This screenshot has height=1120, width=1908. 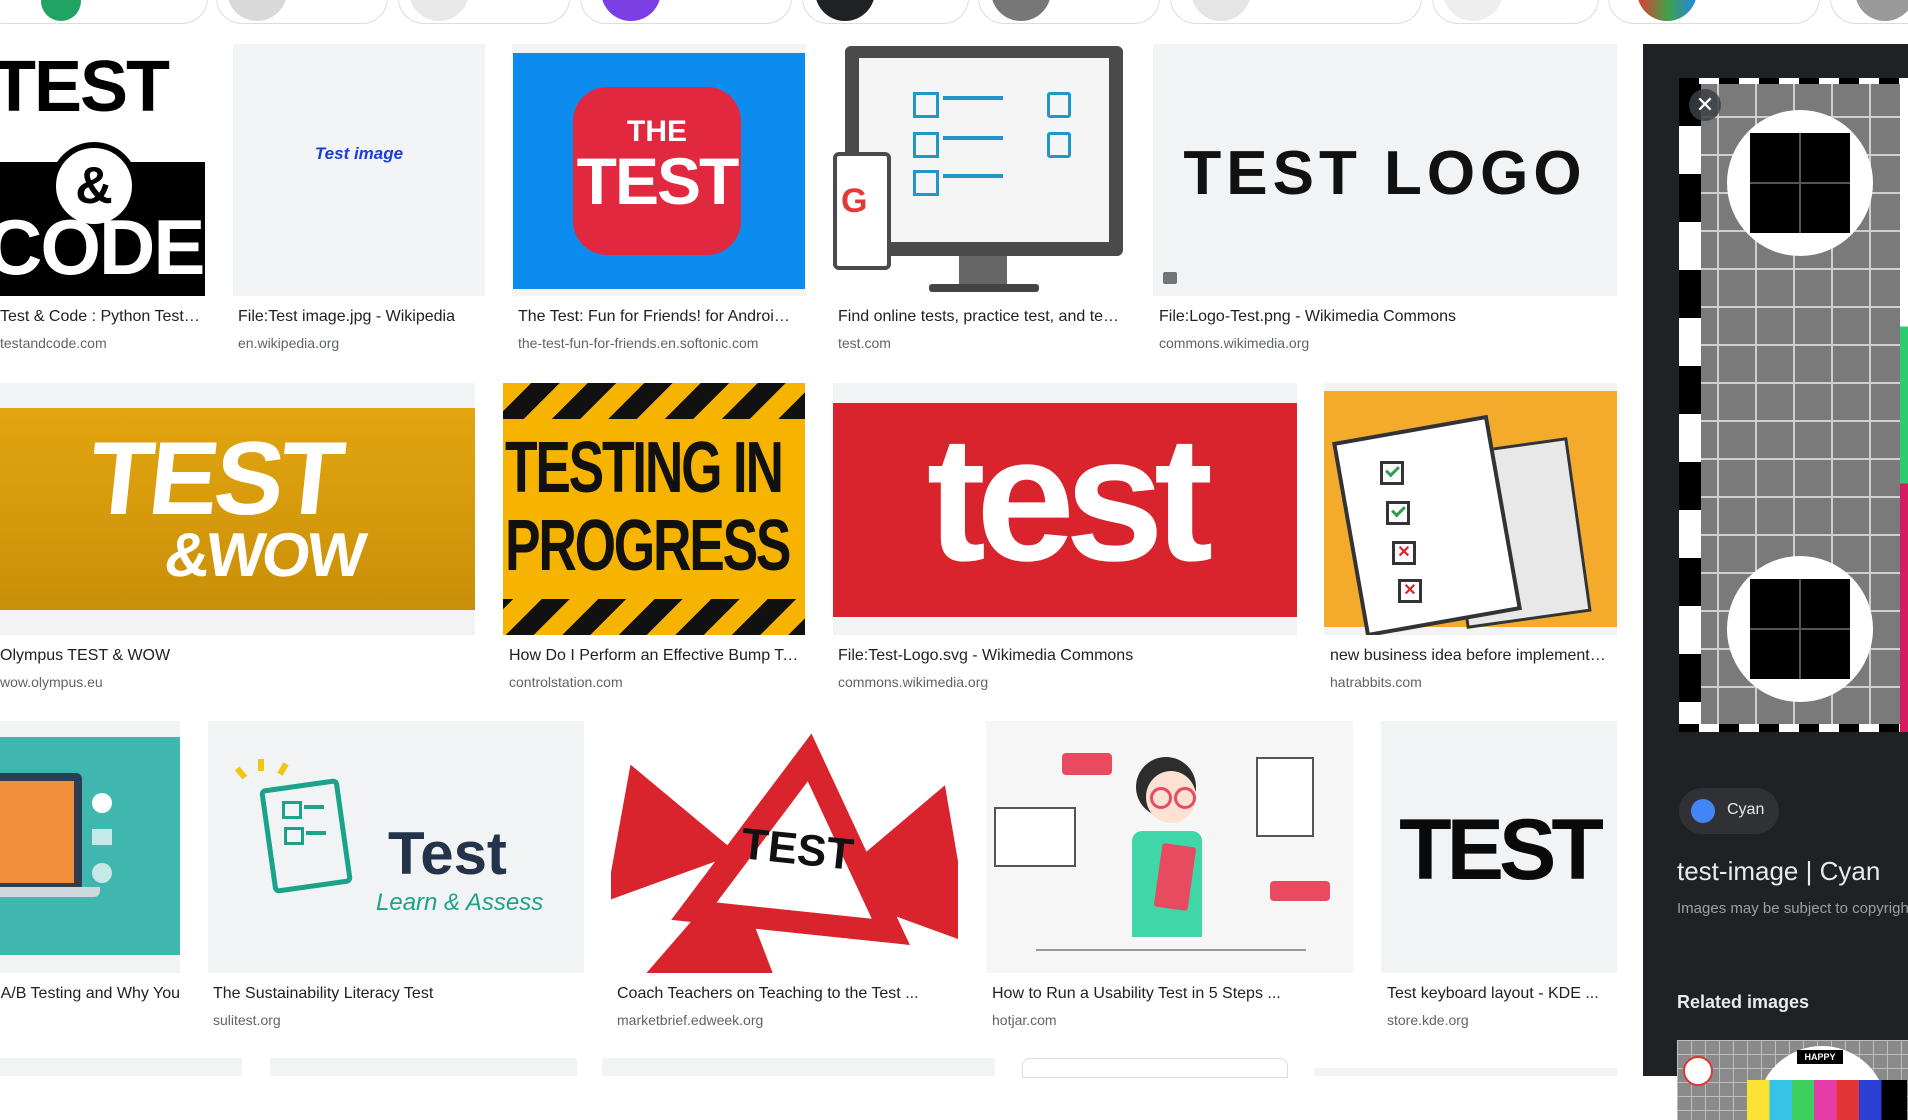 I want to click on test-pattern-border-left, so click(x=1690, y=405).